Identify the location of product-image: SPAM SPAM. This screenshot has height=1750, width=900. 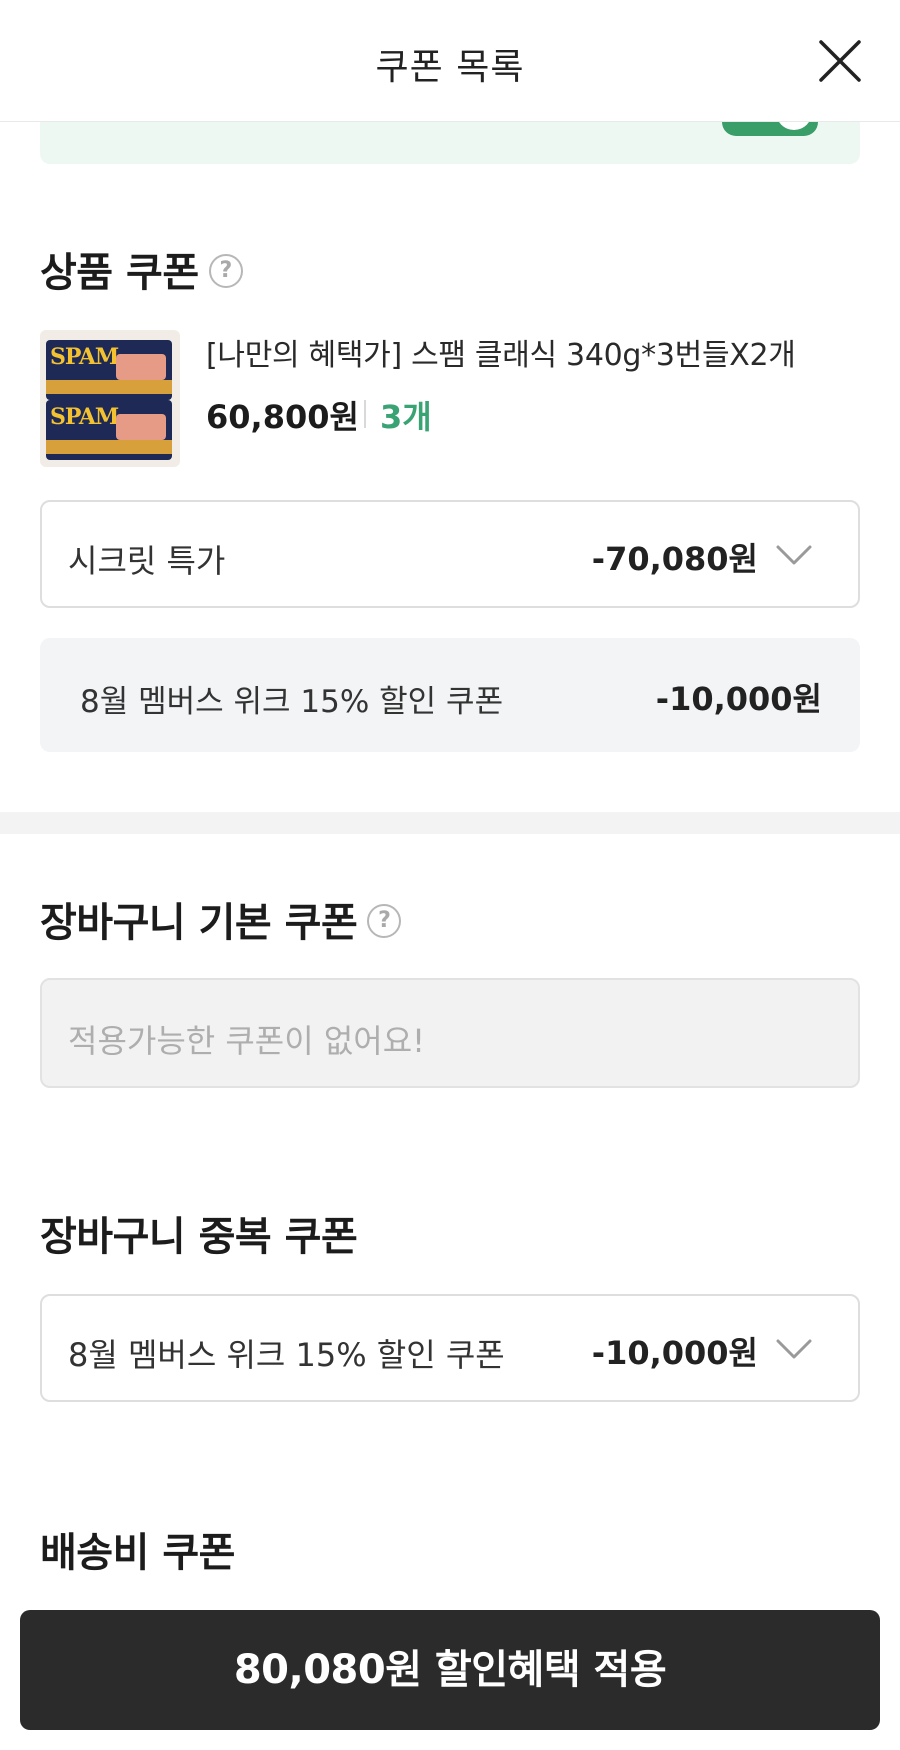
(110, 398).